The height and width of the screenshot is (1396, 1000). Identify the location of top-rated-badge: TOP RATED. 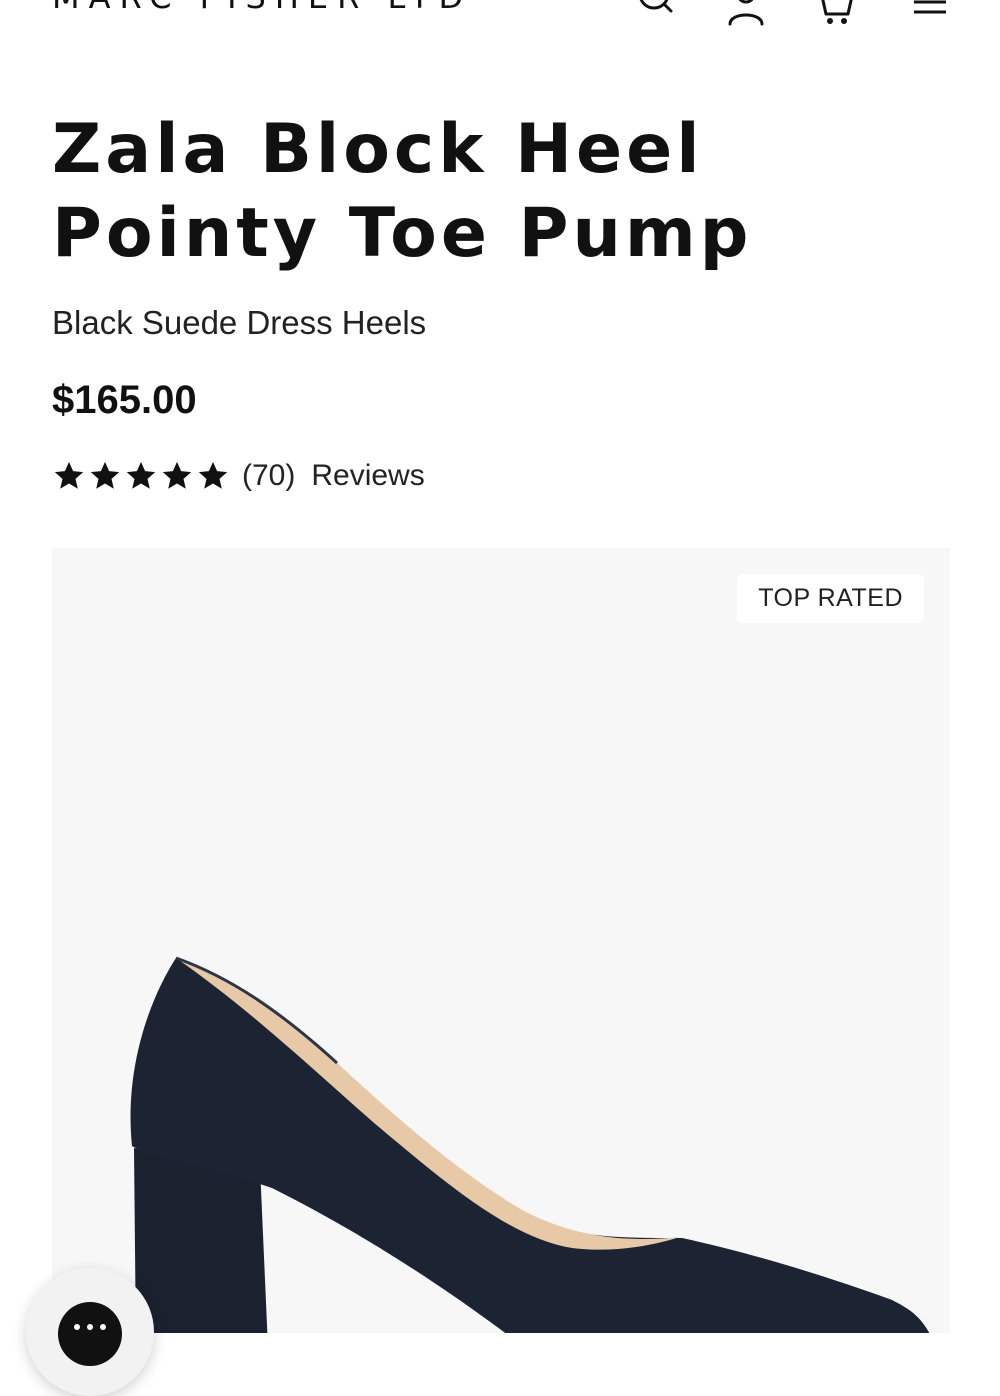
(830, 598).